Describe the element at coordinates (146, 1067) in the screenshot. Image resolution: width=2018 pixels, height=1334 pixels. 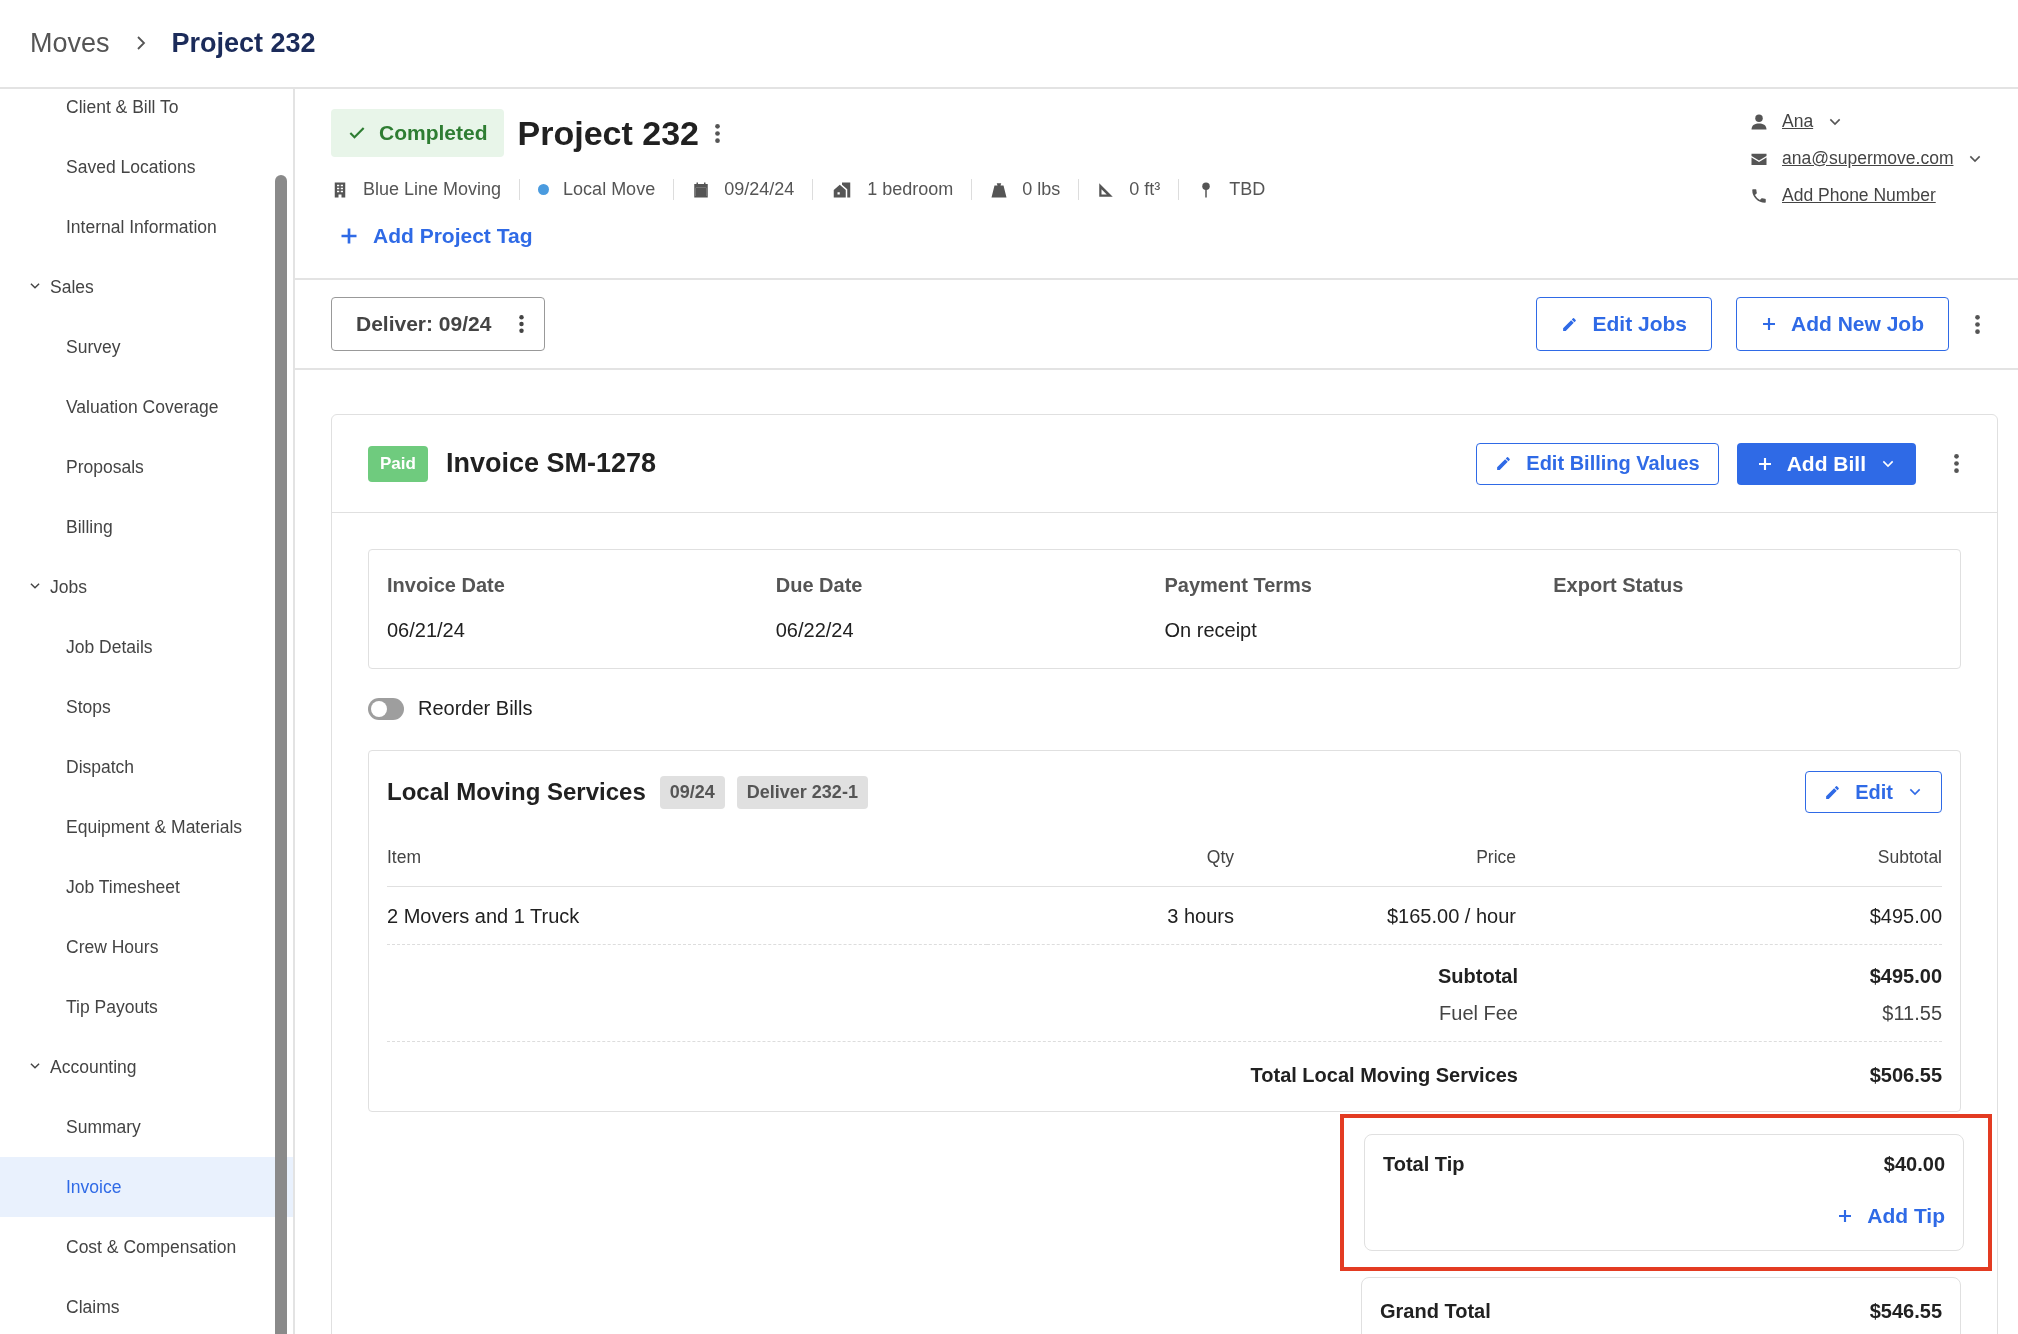
I see `sidebar-group: Accounting` at that location.